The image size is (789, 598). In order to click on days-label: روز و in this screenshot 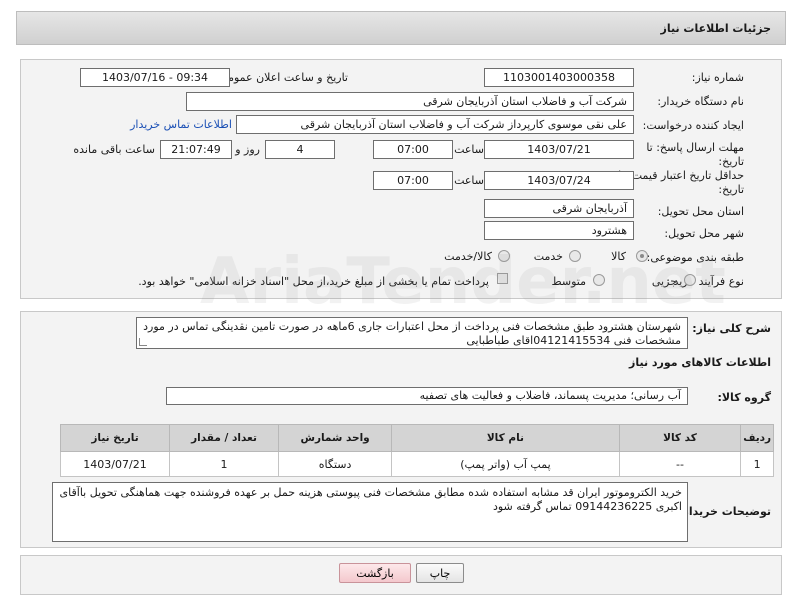, I will do `click(247, 149)`.